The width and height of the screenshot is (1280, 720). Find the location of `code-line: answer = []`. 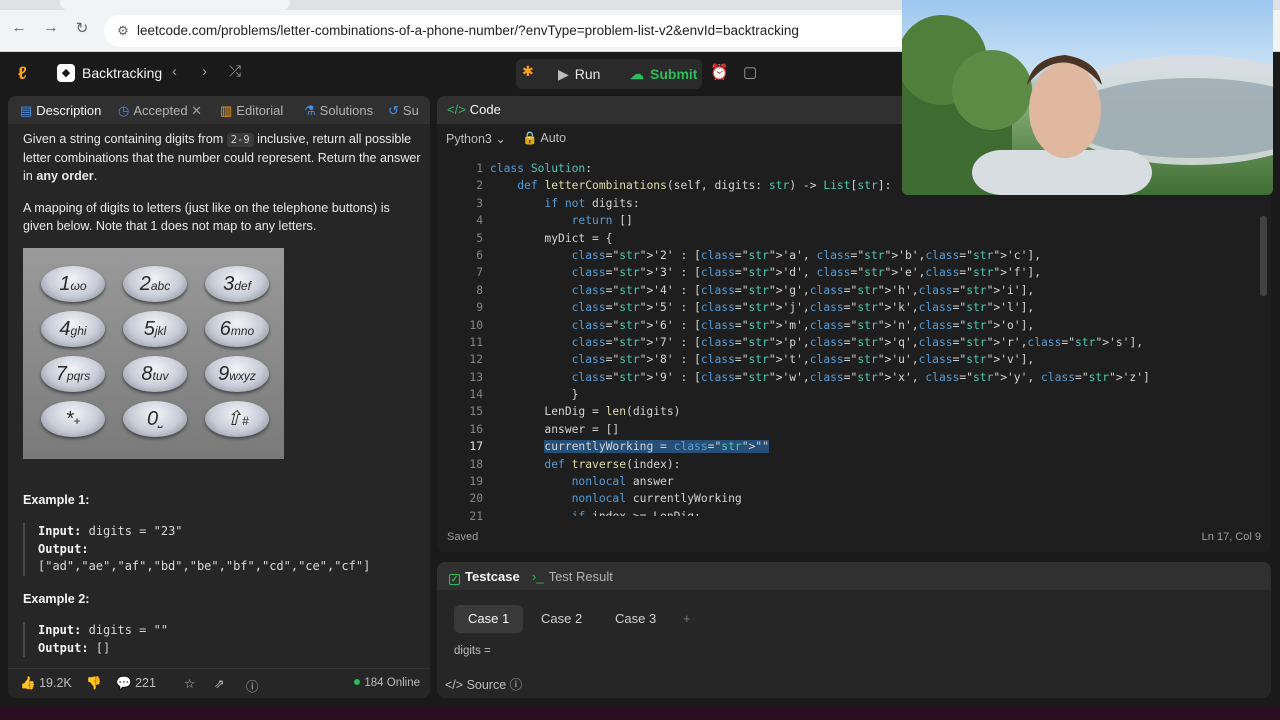

code-line: answer = [] is located at coordinates (870, 429).